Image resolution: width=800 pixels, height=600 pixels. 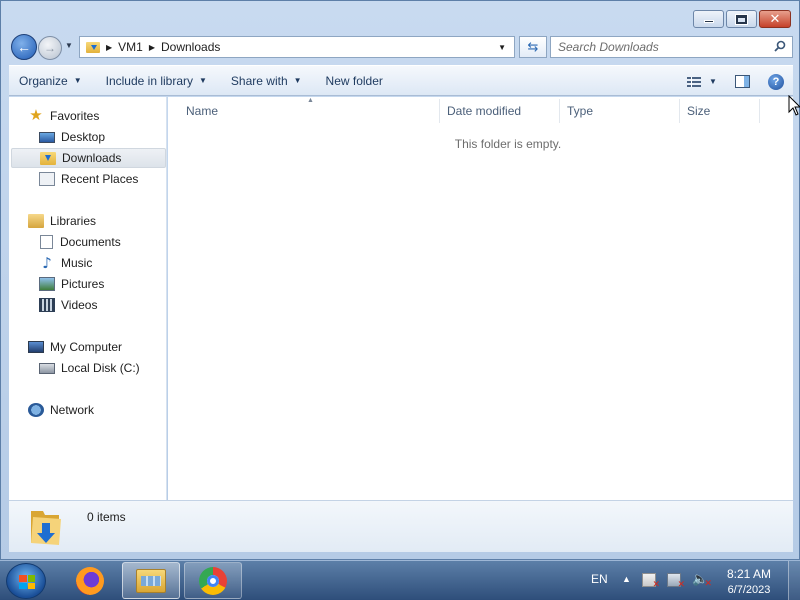 I want to click on share-with-menu: Share with ▼, so click(x=266, y=81).